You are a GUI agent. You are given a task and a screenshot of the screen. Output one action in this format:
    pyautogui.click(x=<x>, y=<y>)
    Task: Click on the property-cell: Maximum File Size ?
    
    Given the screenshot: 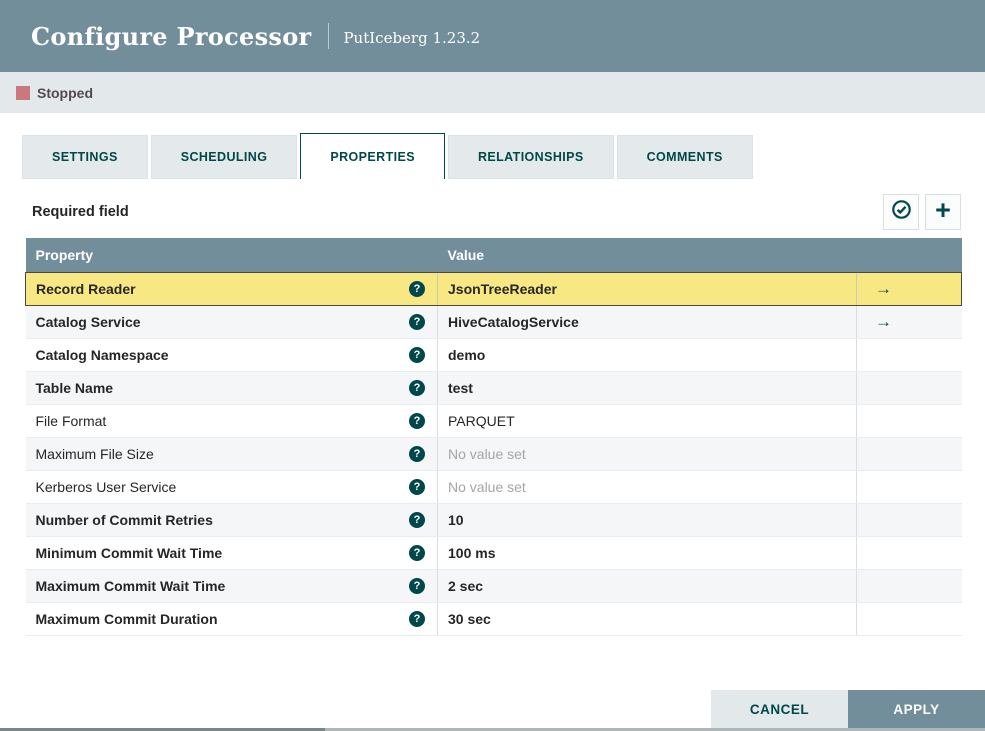 What is the action you would take?
    pyautogui.click(x=232, y=454)
    